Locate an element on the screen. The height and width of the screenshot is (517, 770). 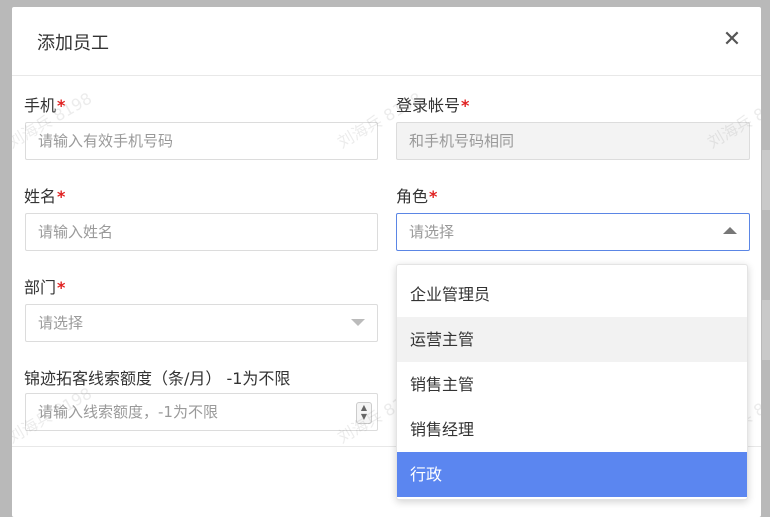
role-select: 请选择 is located at coordinates (573, 232).